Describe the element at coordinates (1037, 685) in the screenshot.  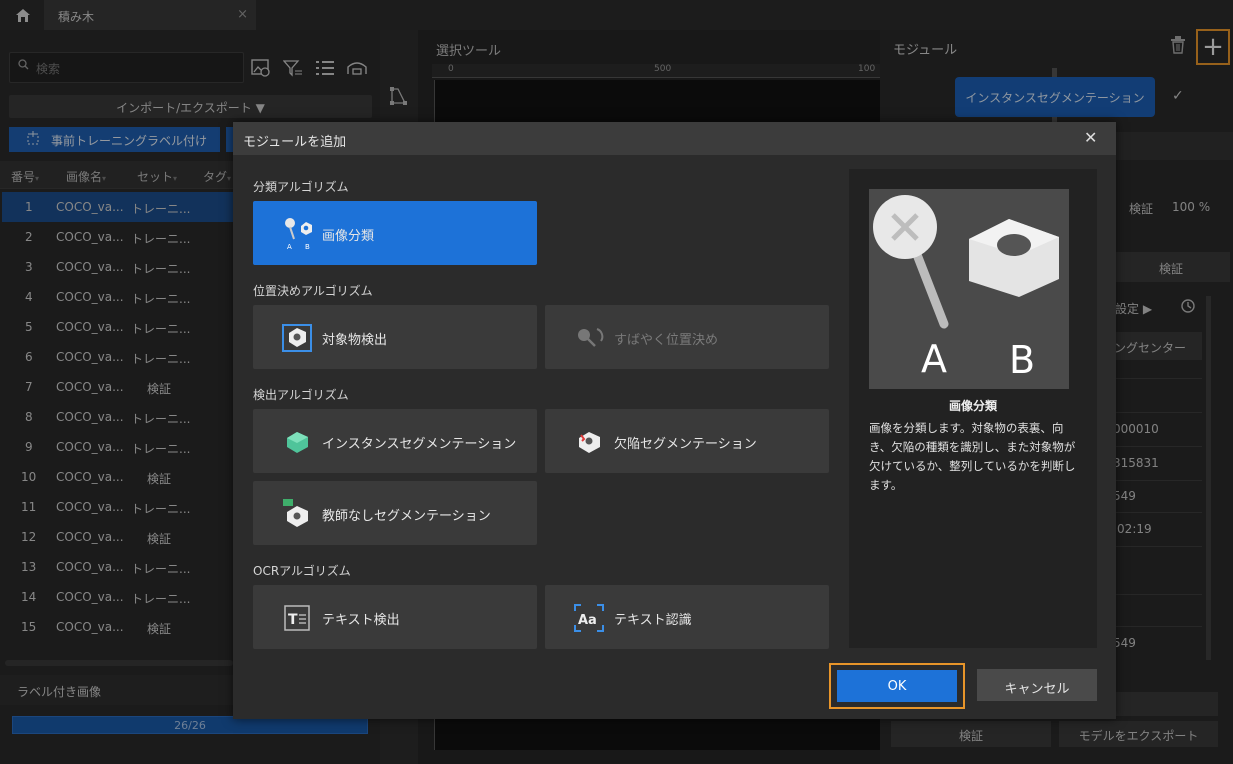
I see `cancel-button: キャンセル` at that location.